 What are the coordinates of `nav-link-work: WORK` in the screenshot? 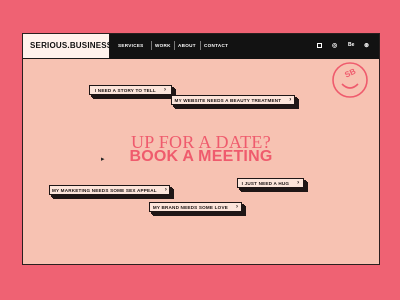 It's located at (163, 45).